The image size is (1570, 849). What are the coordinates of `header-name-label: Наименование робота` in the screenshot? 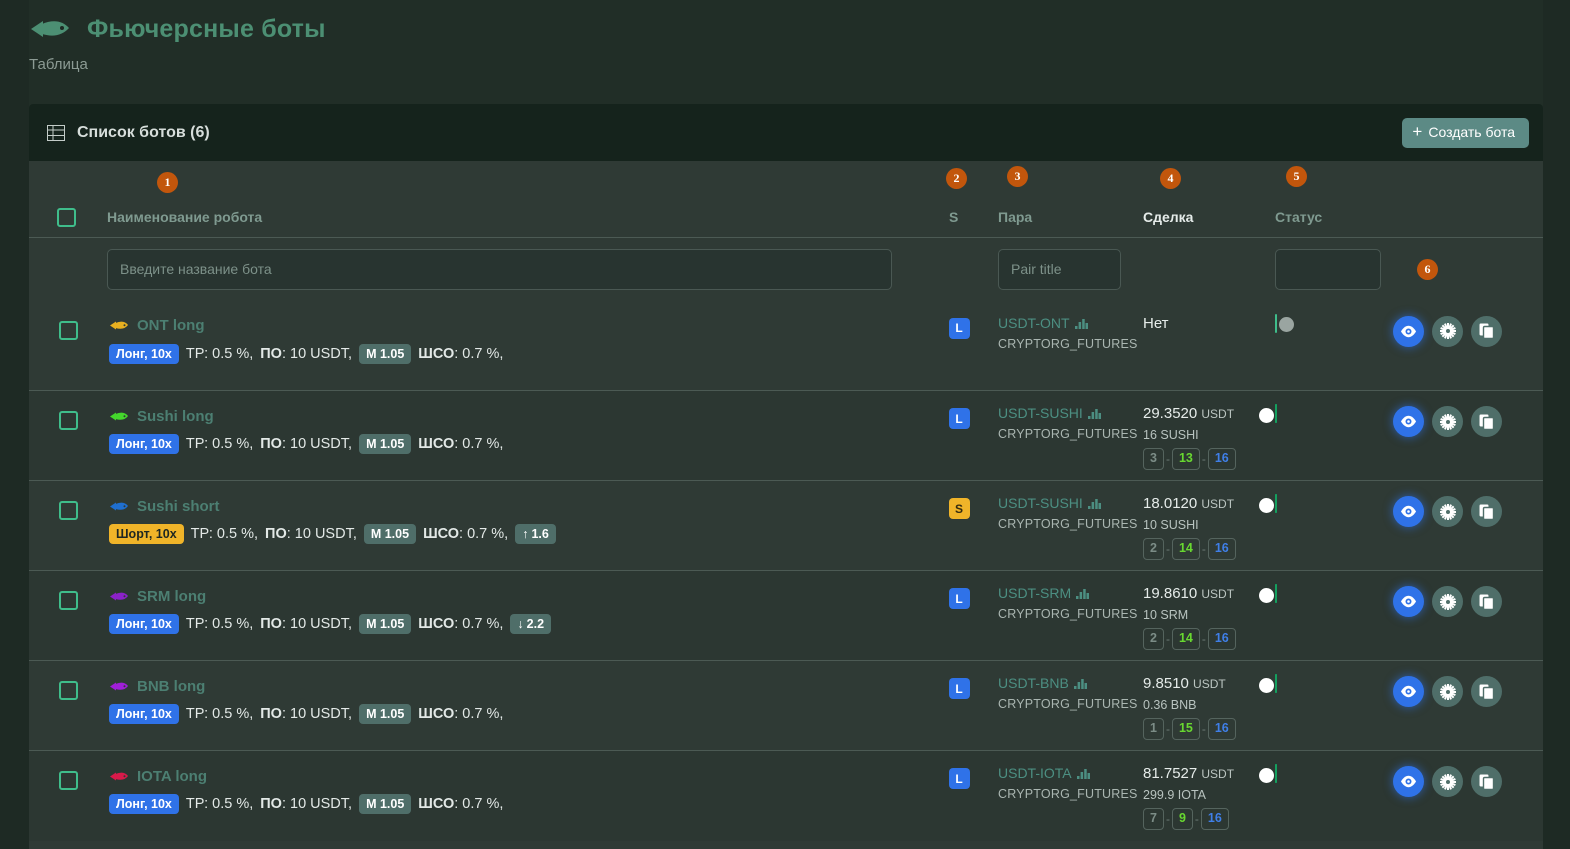 It's located at (184, 217).